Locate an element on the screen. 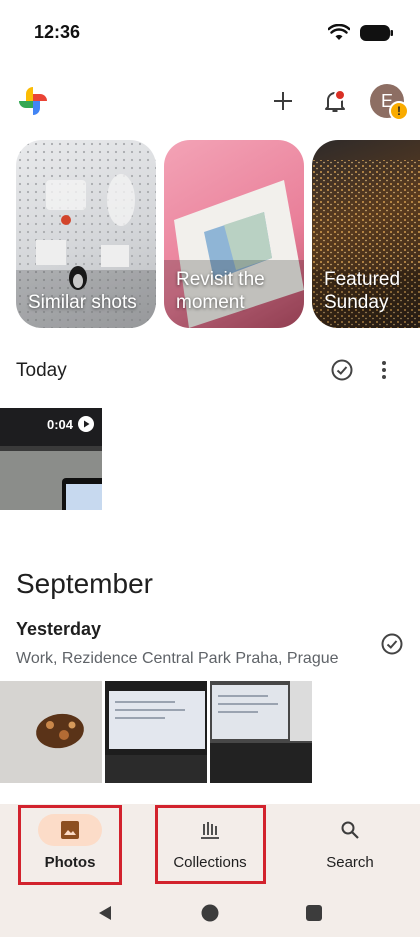 This screenshot has height=937, width=420. duration-text: 0:04 is located at coordinates (59, 424).